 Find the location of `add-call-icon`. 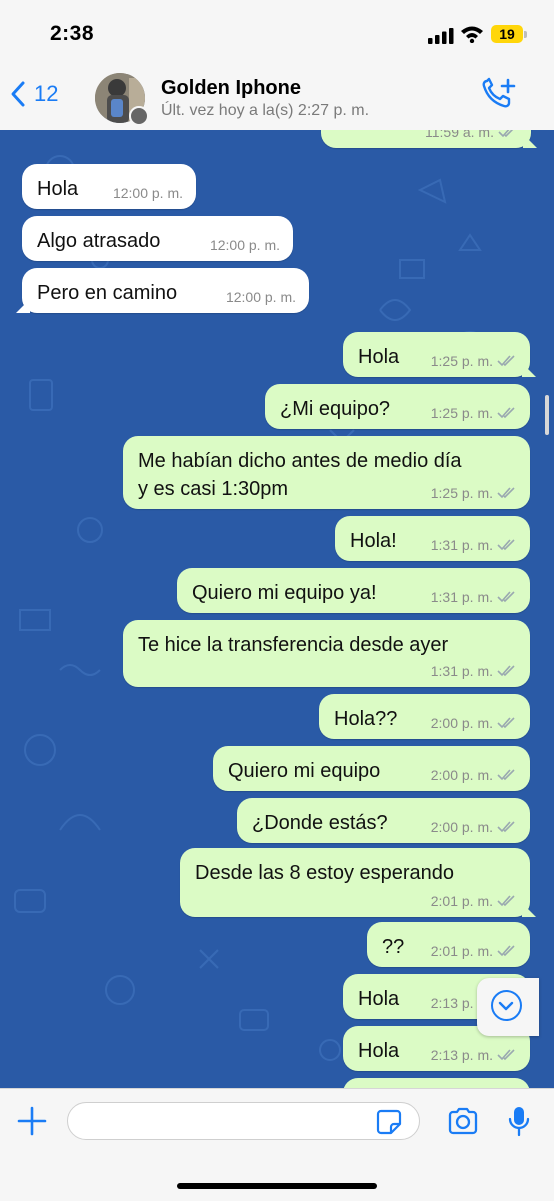

add-call-icon is located at coordinates (499, 94).